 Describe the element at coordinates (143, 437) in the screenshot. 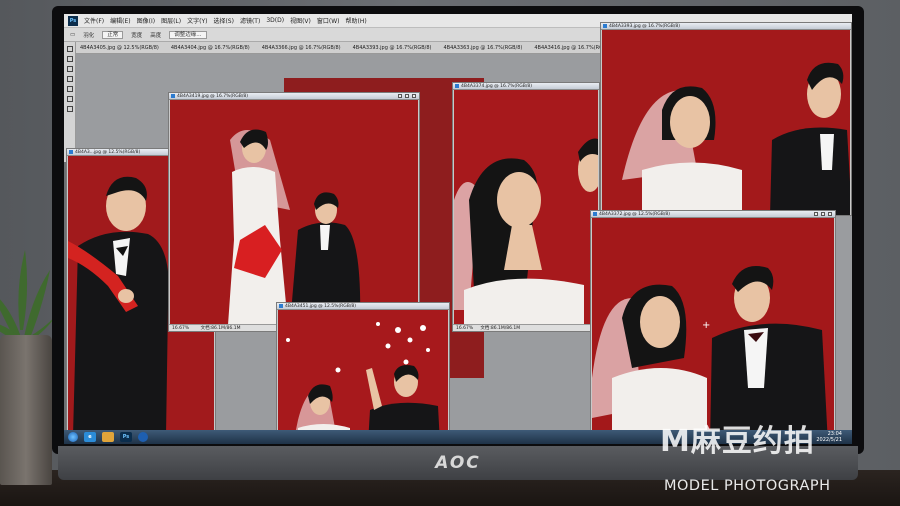

I see `app-icon` at that location.